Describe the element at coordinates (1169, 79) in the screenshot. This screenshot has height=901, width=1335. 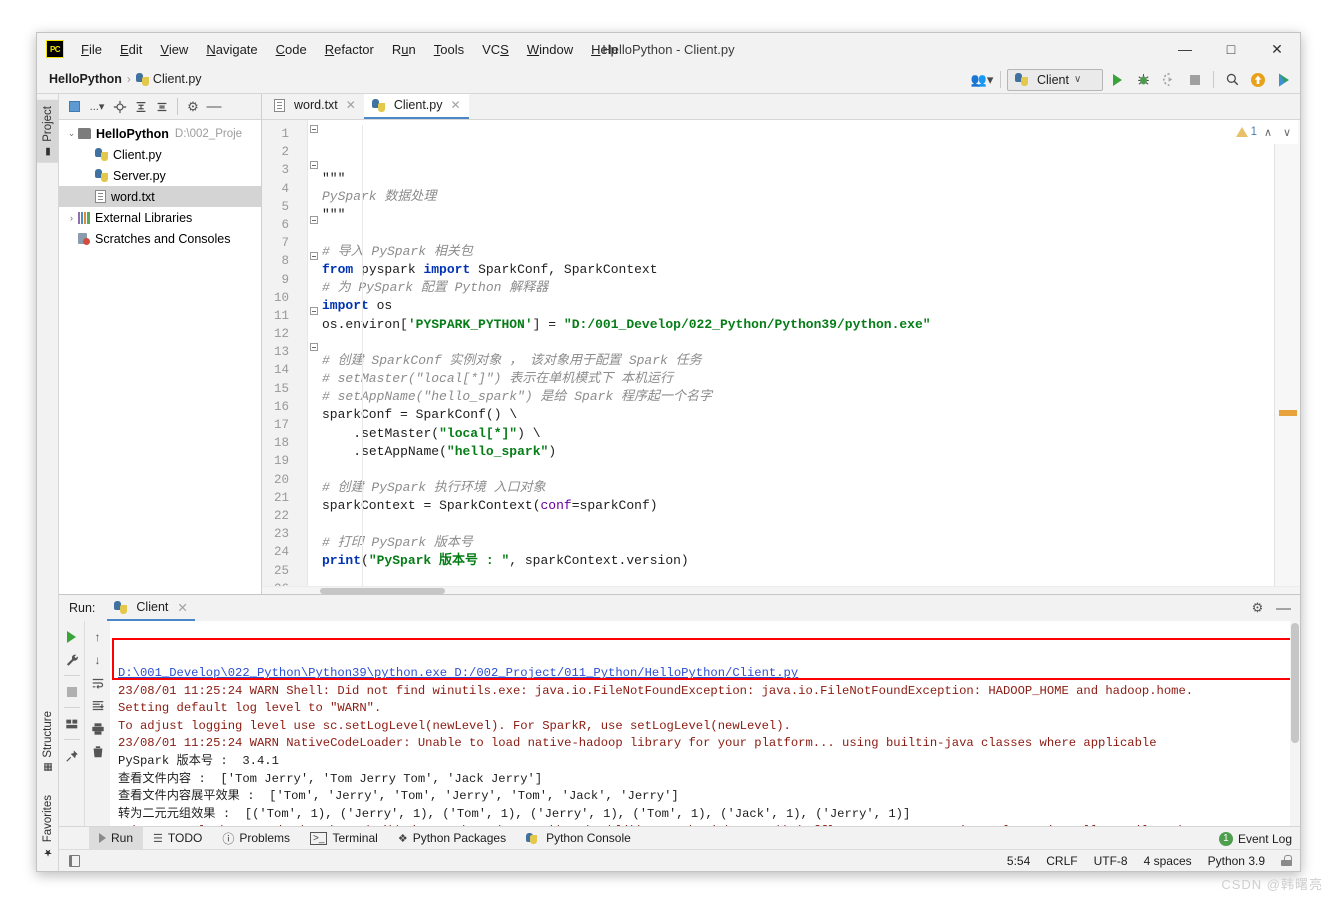
I see `run-with-coverage-icon` at that location.